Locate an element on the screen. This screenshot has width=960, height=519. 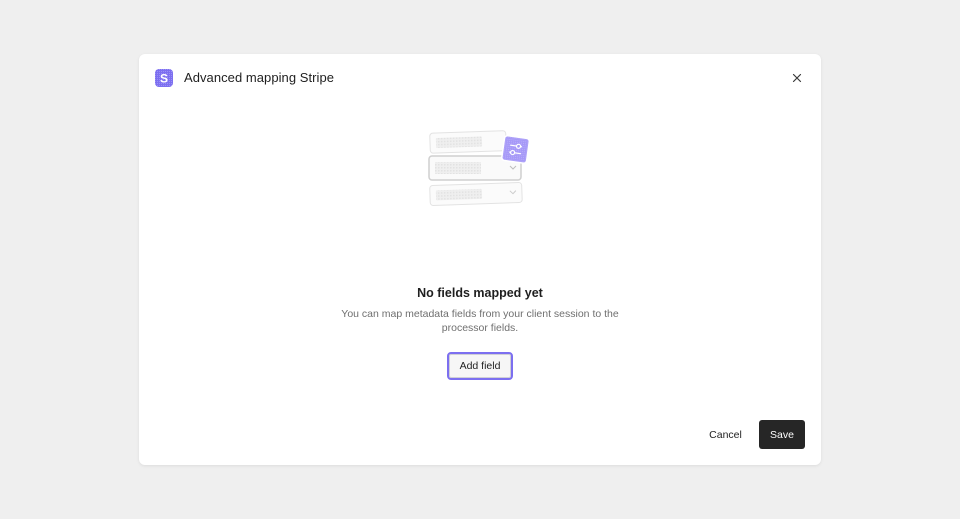
close-button is located at coordinates (797, 78).